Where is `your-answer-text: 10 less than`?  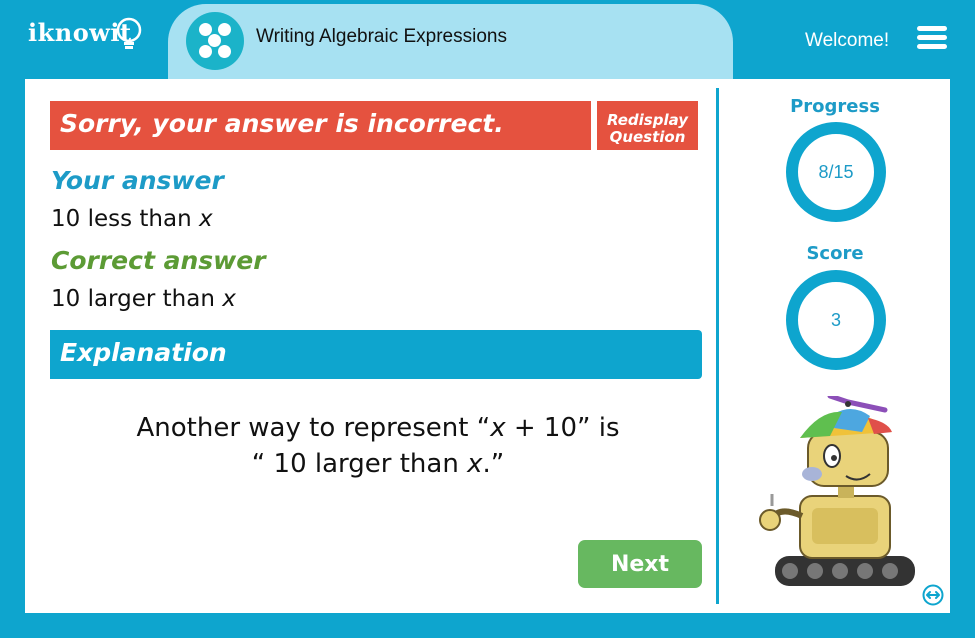
your-answer-text: 10 less than is located at coordinates (125, 219).